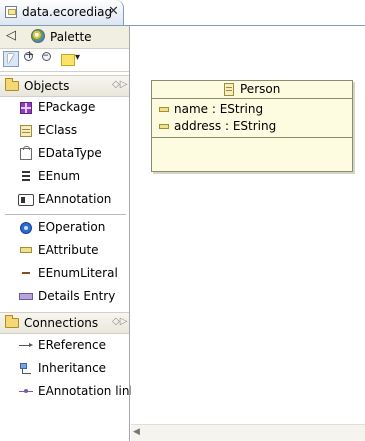  What do you see at coordinates (26, 296) in the screenshot?
I see `details-entry-icon` at bounding box center [26, 296].